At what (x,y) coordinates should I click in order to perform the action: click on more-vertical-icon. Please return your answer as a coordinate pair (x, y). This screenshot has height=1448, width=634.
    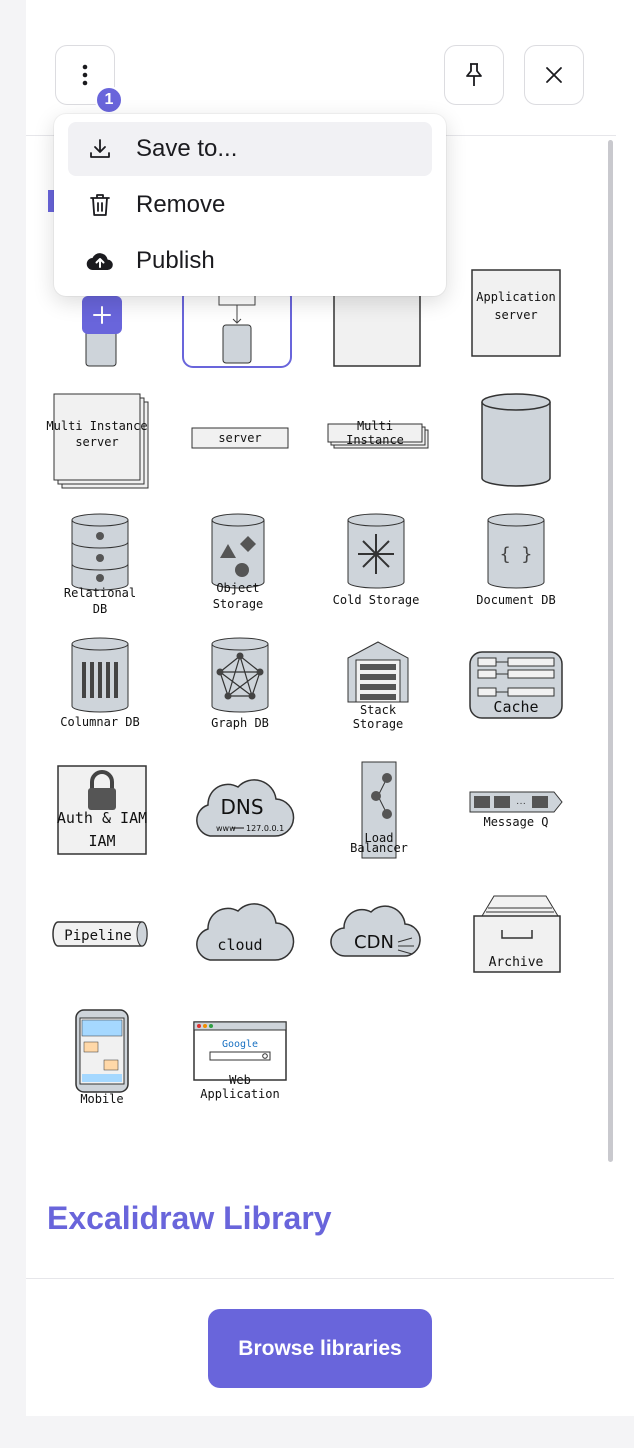
    Looking at the image, I should click on (85, 75).